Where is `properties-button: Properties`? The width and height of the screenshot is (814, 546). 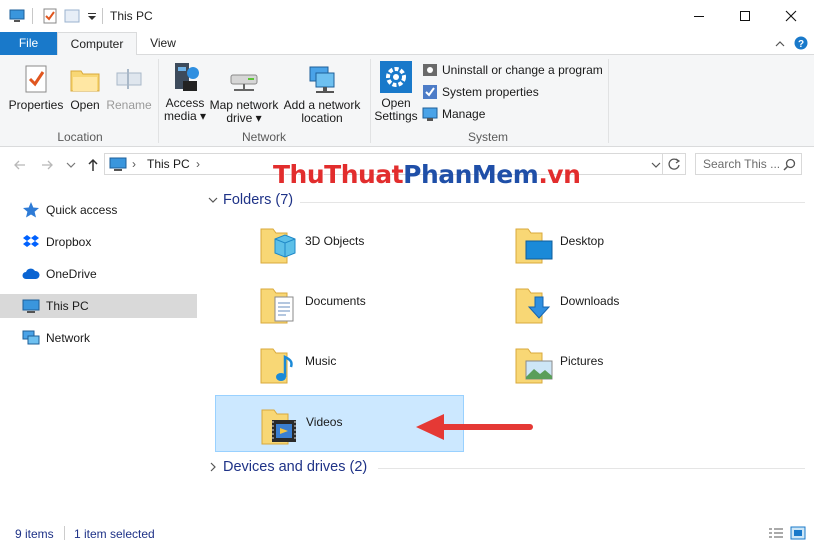
properties-button: Properties is located at coordinates (36, 87).